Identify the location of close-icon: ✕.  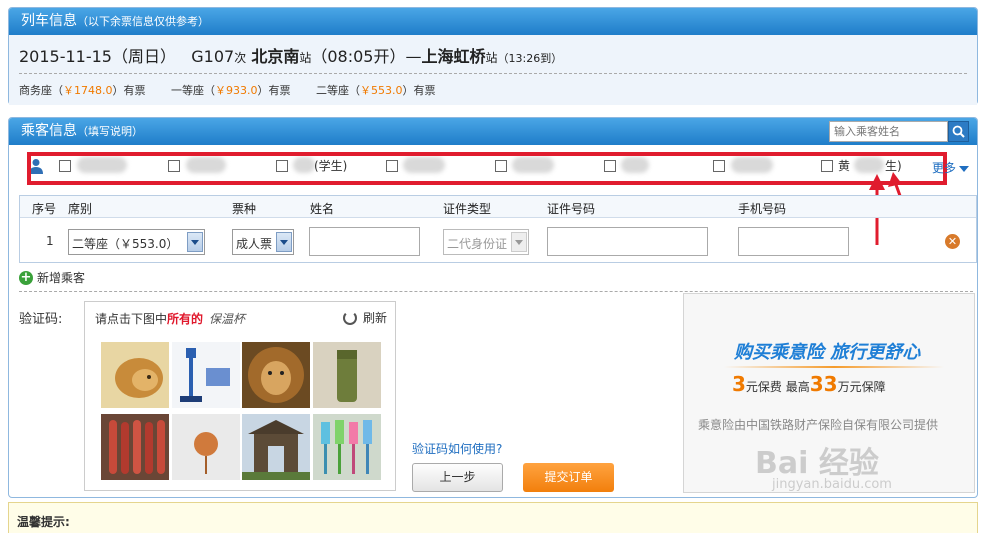
(952, 241).